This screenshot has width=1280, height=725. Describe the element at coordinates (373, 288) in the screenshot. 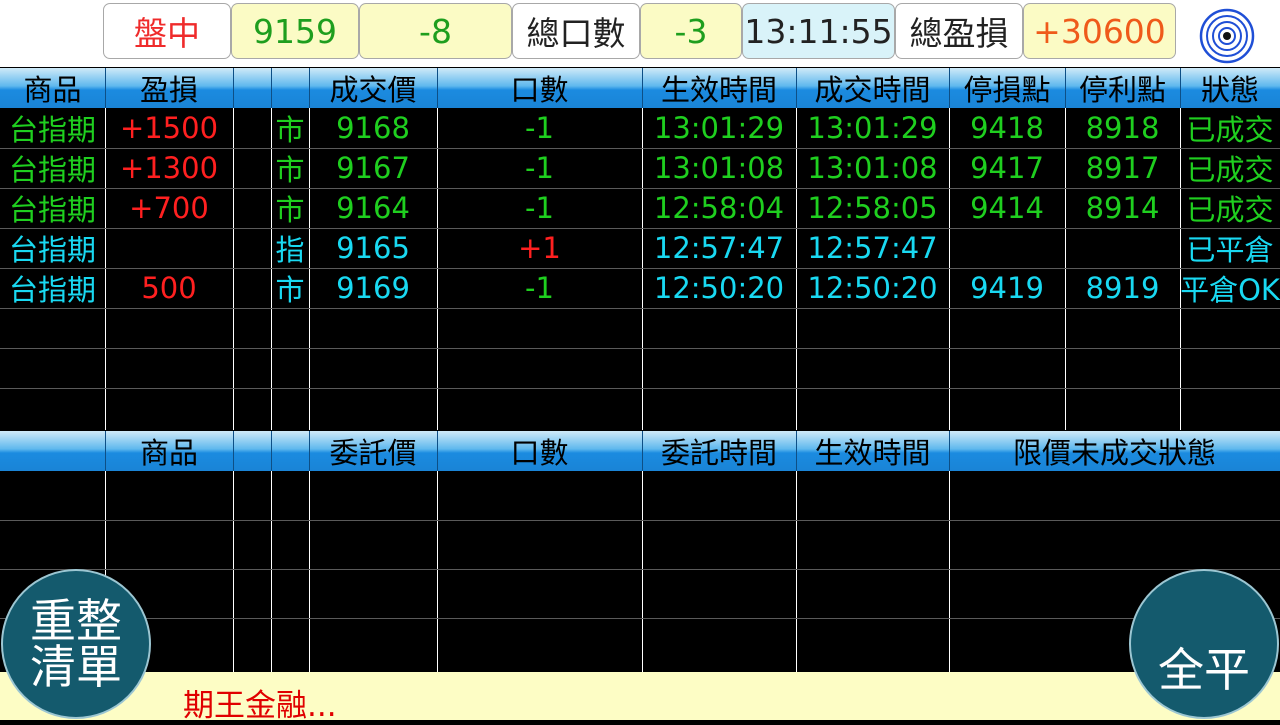

I see `fill-price-cell: 9169` at that location.